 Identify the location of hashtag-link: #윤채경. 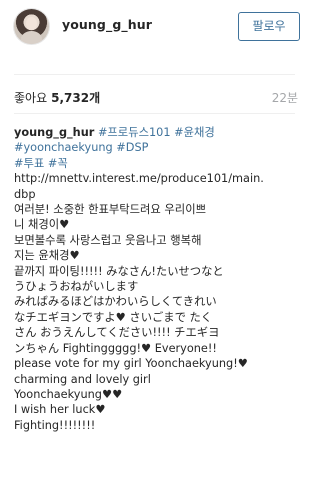
(194, 132).